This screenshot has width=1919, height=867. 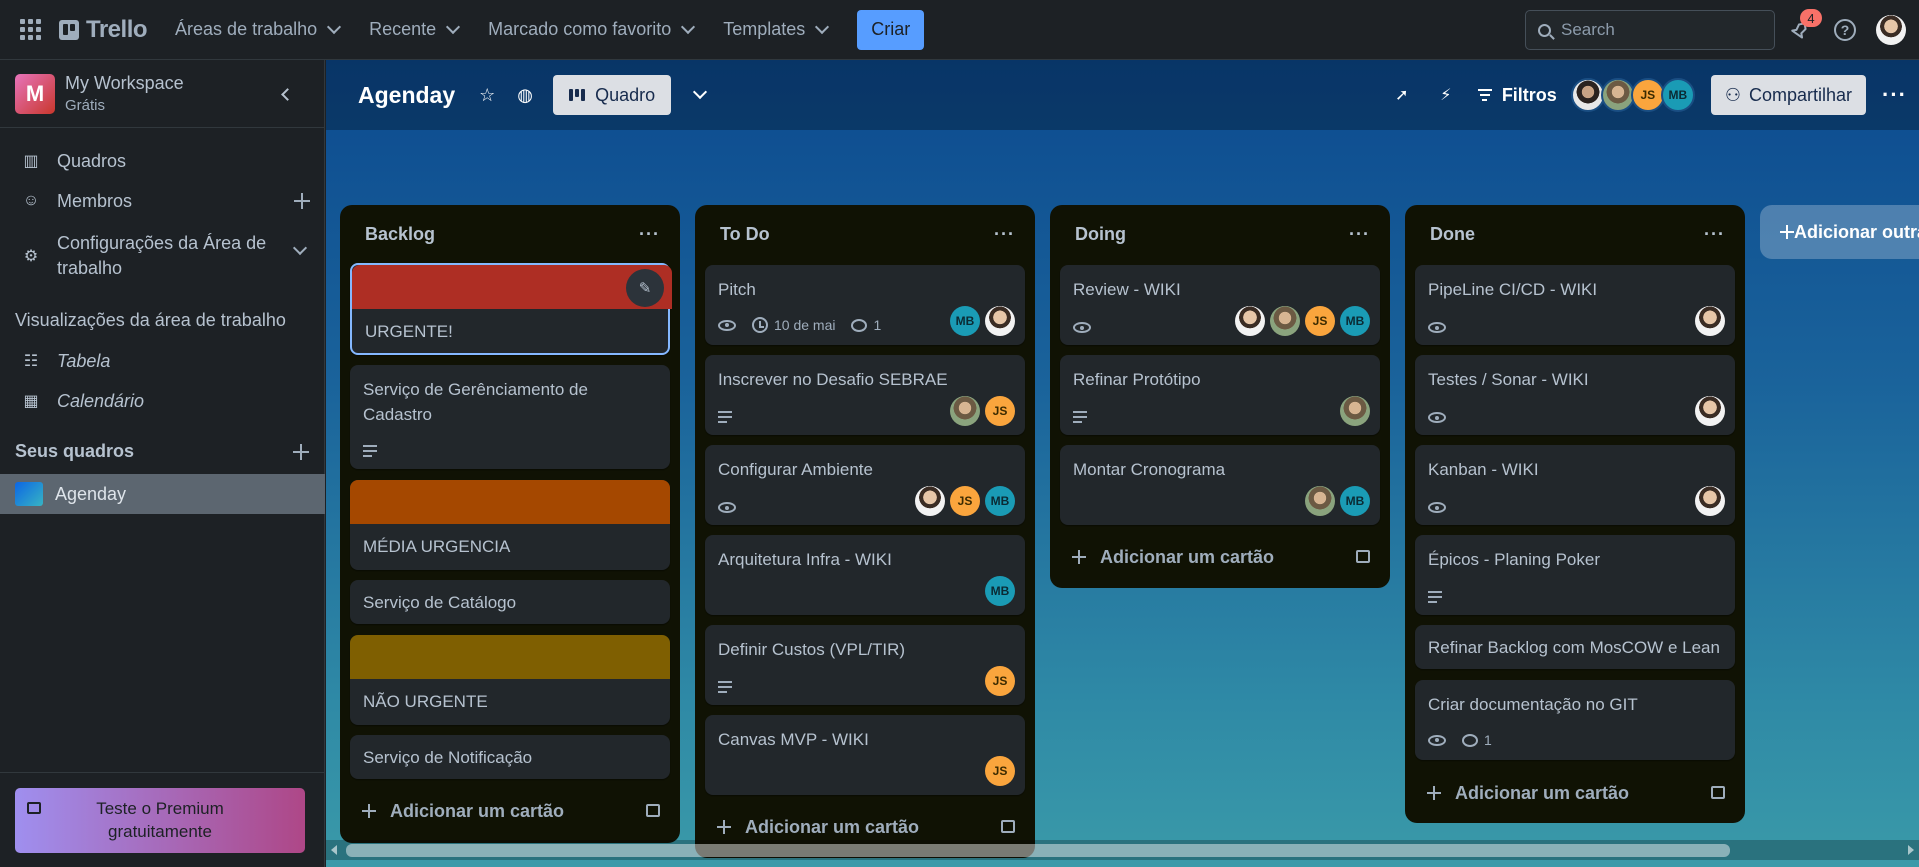 I want to click on card-epicos-planning-poker: Épicos - Planing Poker, so click(x=1575, y=575).